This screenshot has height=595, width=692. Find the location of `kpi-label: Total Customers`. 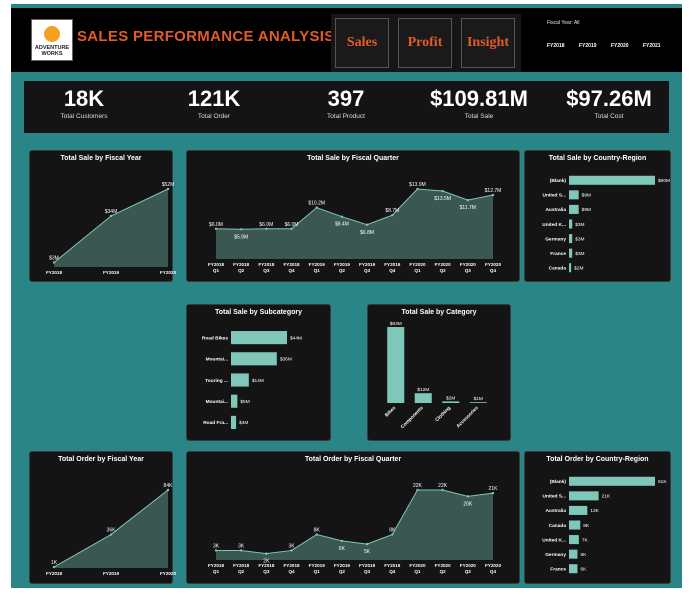

kpi-label: Total Customers is located at coordinates (84, 116).